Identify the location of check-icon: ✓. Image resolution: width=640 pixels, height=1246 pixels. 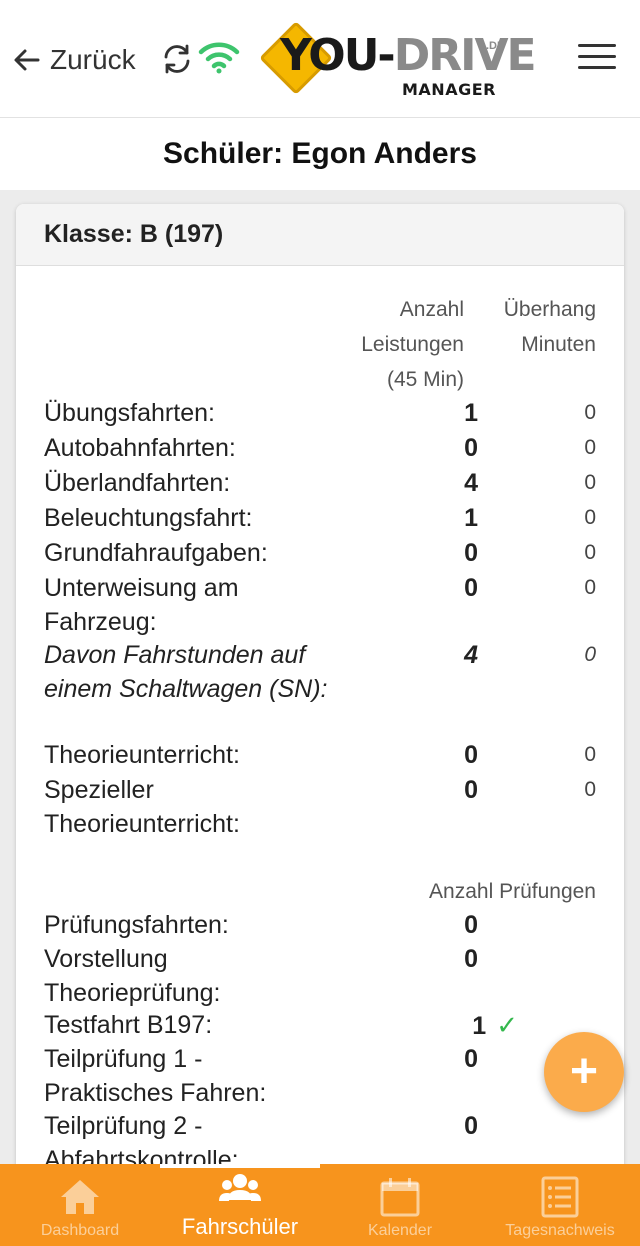
(507, 1025).